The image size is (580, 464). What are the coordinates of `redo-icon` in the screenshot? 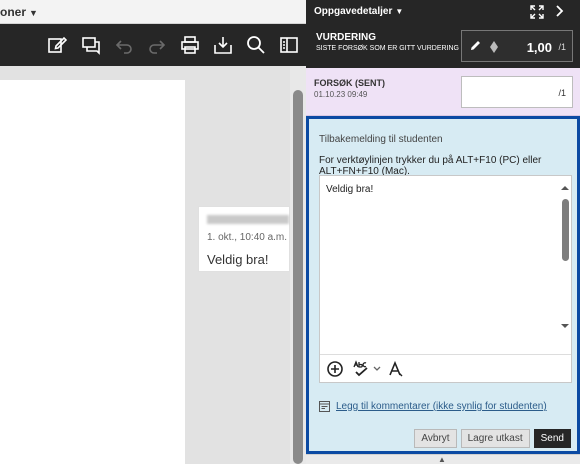 It's located at (157, 45).